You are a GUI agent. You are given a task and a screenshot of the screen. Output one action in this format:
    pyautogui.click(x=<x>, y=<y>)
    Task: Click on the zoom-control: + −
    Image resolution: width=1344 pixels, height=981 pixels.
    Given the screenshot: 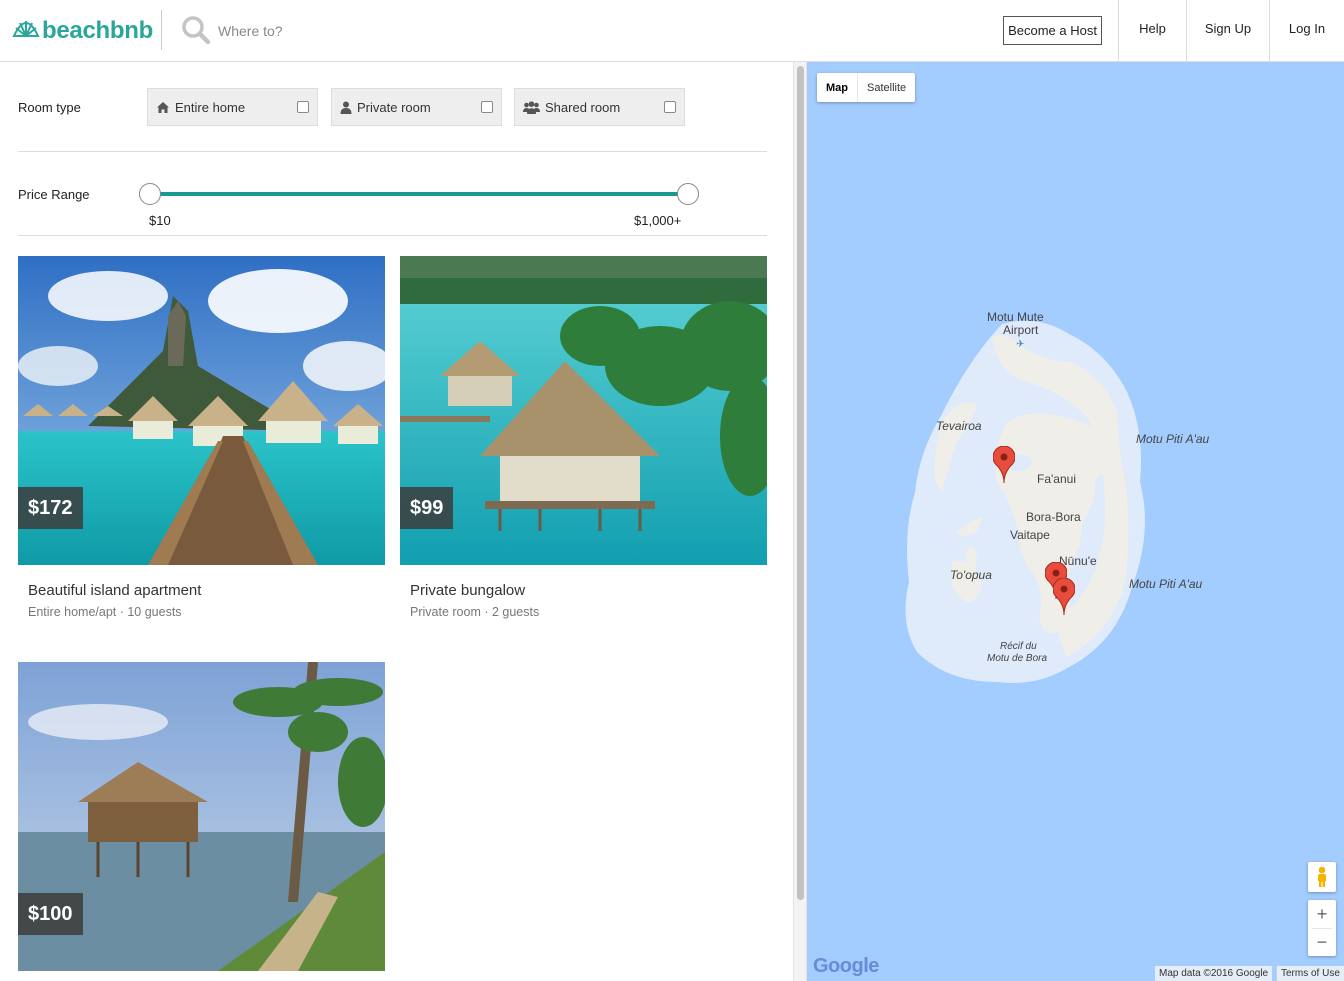 What is the action you would take?
    pyautogui.click(x=1322, y=928)
    